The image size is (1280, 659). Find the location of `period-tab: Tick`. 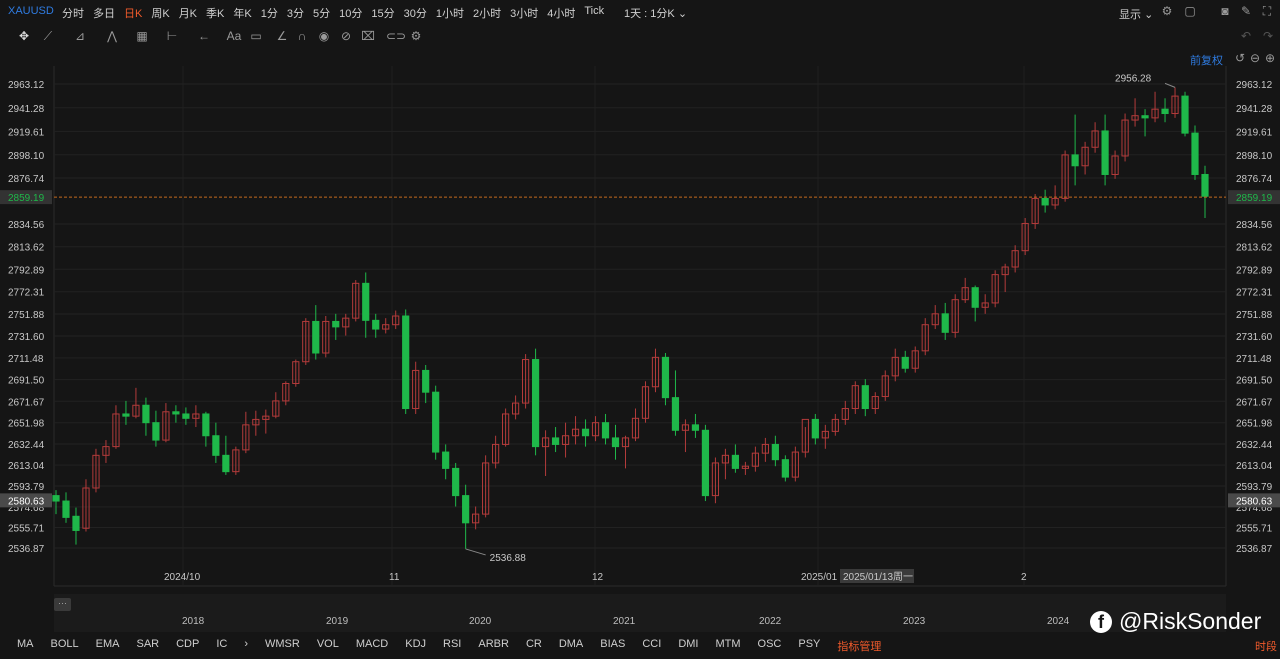

period-tab: Tick is located at coordinates (594, 13).